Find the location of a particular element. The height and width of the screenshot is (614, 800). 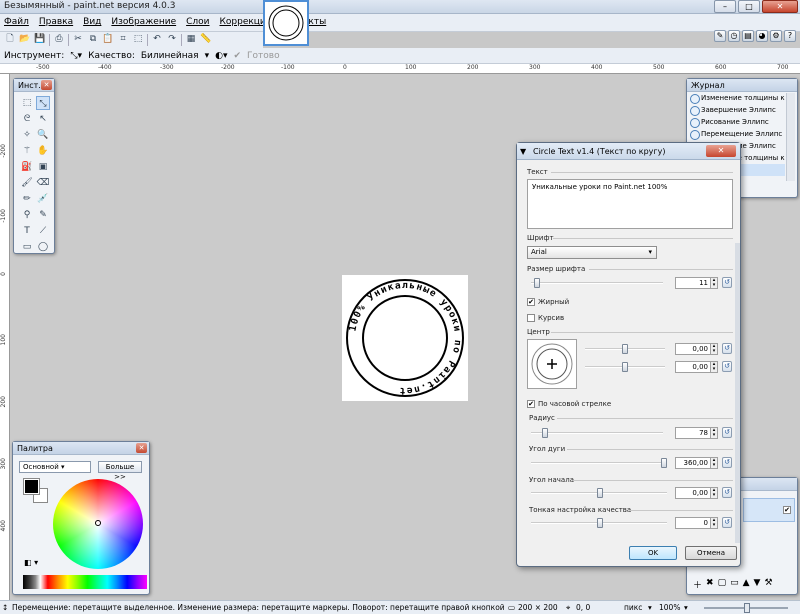

radius-value: 78 is located at coordinates (693, 433).